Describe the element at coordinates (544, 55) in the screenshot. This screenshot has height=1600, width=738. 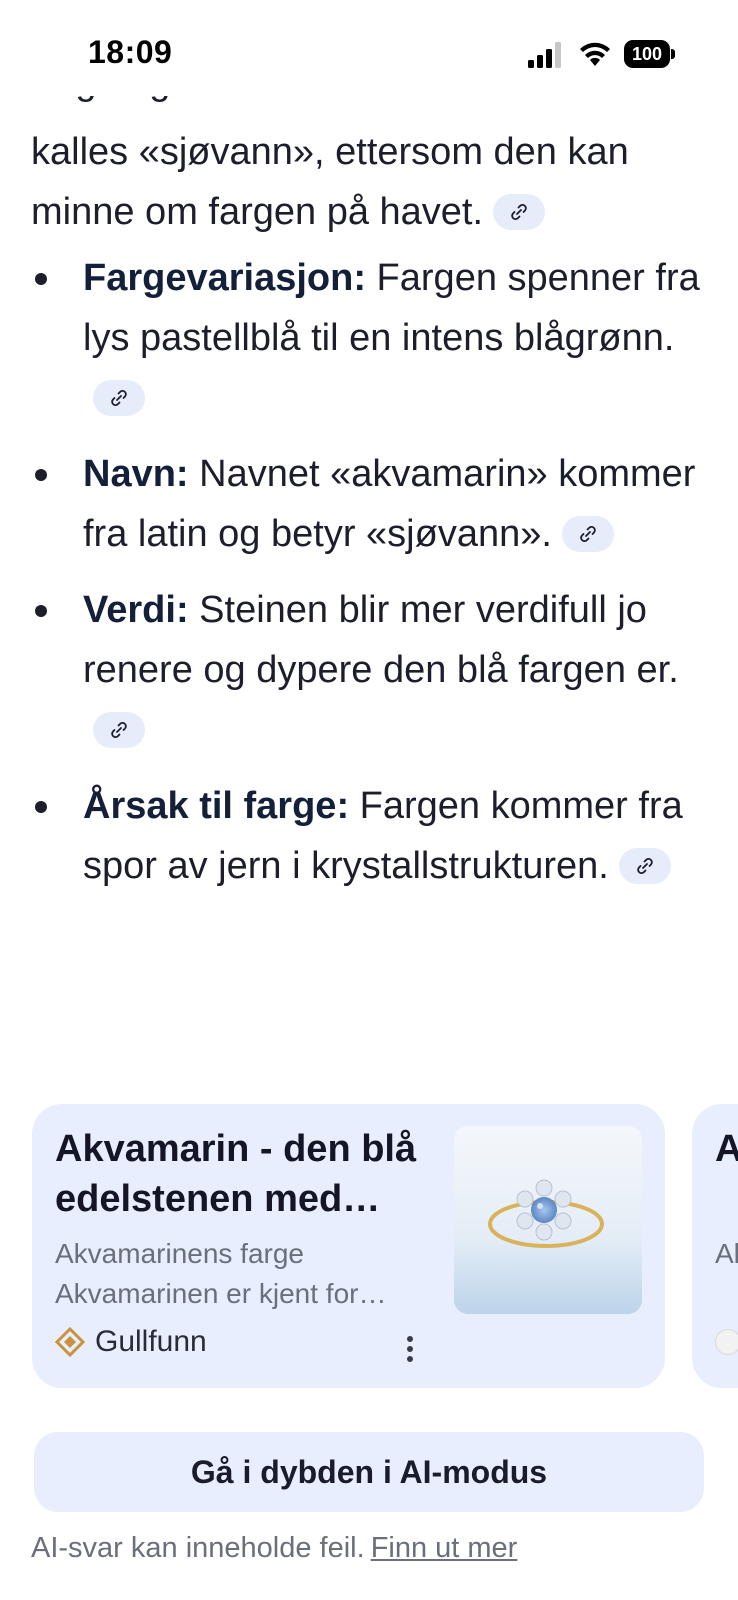
I see `signal-icon` at that location.